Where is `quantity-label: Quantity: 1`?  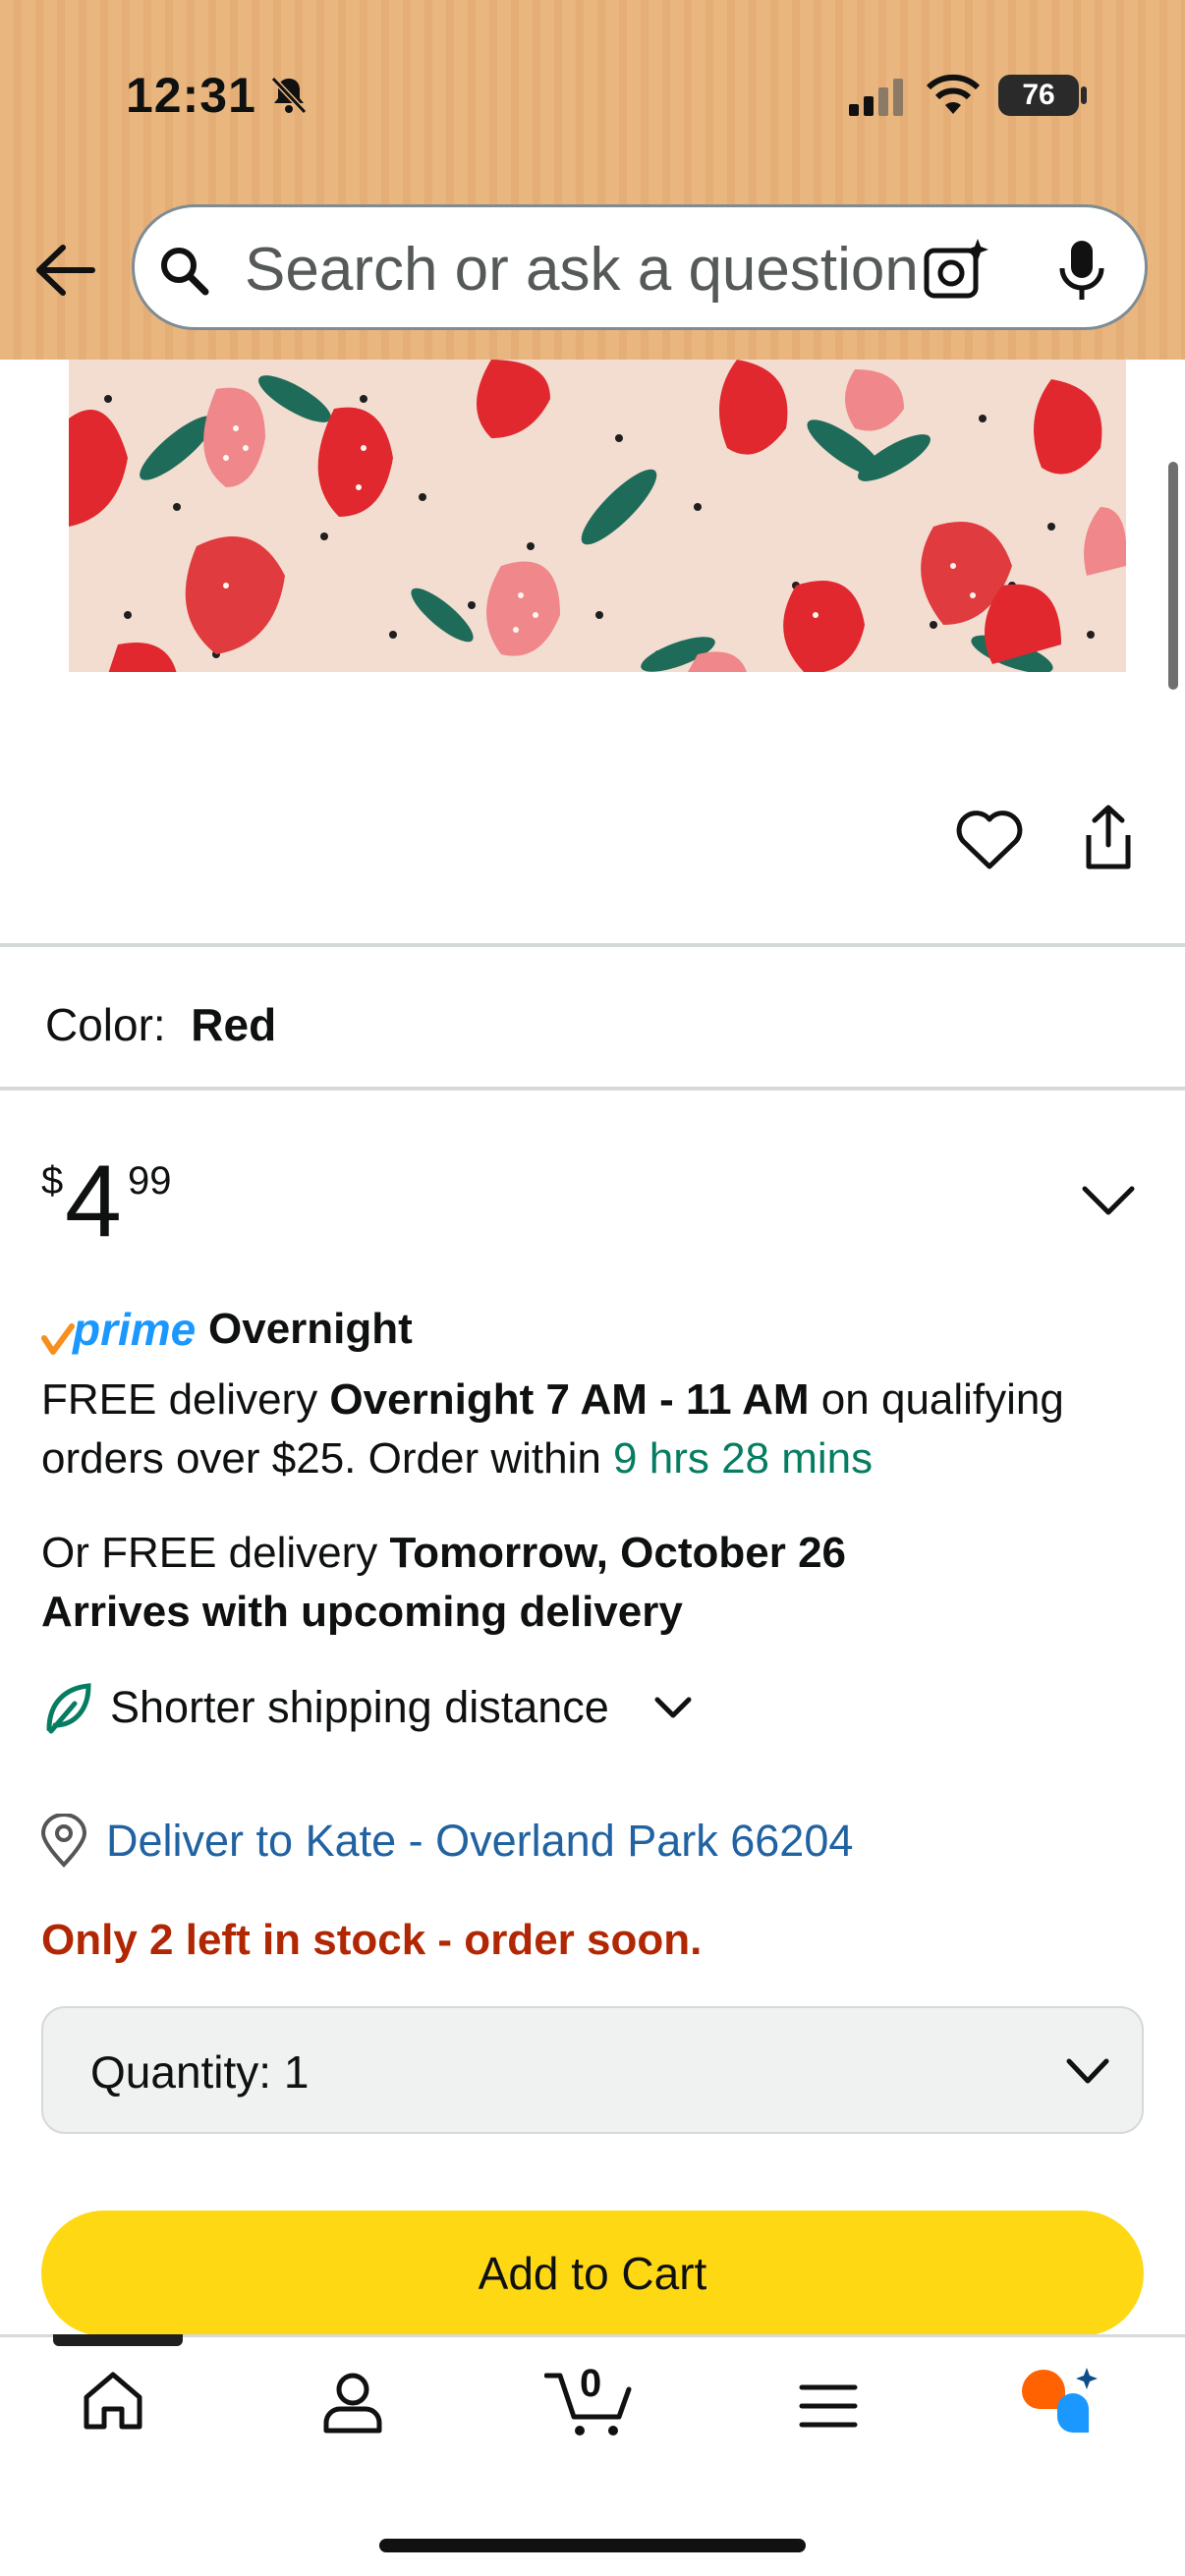 quantity-label: Quantity: 1 is located at coordinates (200, 2072).